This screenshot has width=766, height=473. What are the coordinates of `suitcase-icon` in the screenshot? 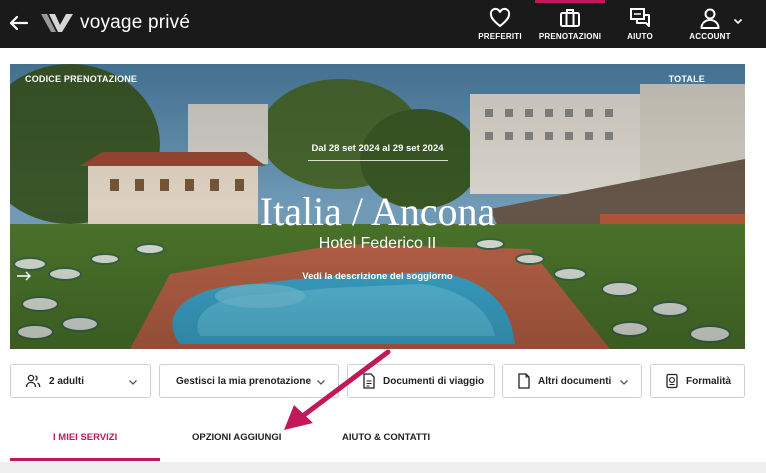 It's located at (570, 18).